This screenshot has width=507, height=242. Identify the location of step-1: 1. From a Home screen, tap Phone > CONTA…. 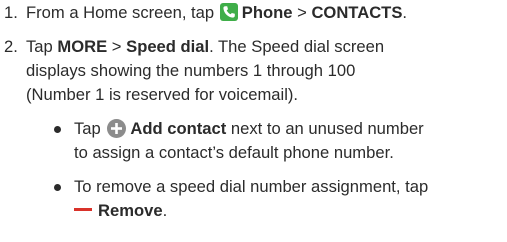
(253, 13).